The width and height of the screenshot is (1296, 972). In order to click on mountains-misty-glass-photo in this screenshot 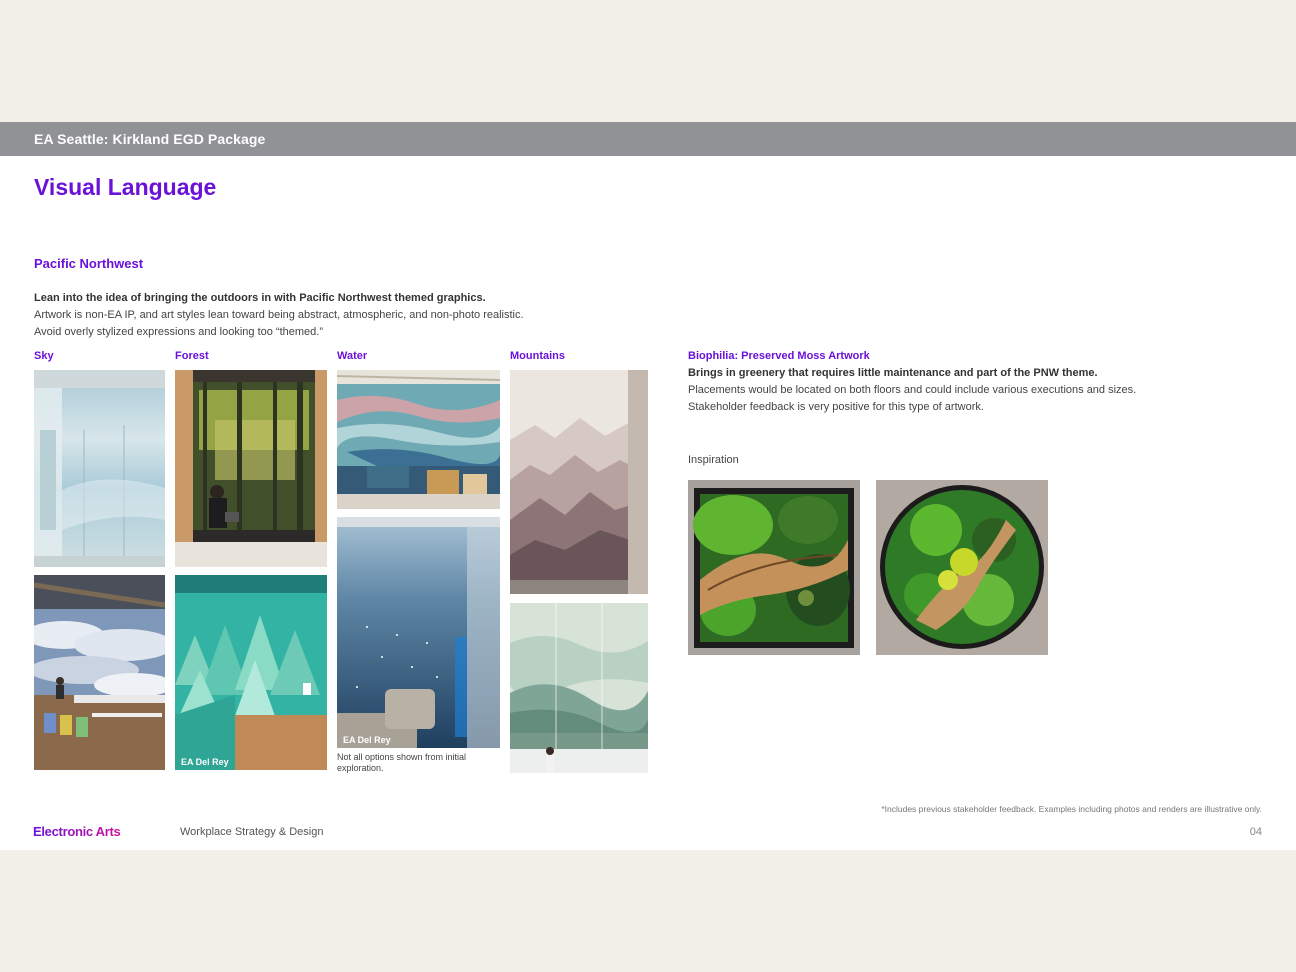, I will do `click(579, 688)`.